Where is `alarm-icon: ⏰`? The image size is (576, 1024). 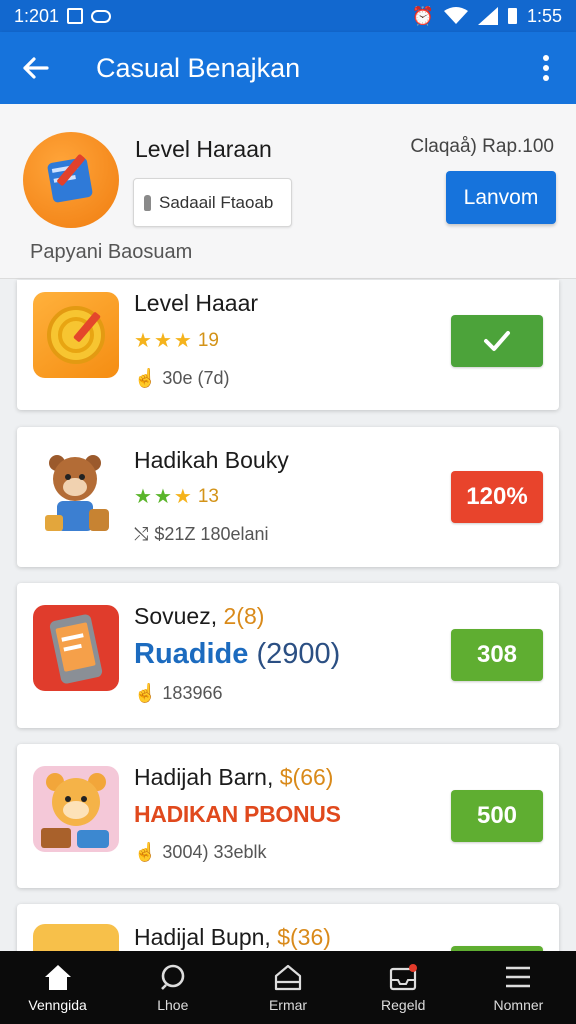
alarm-icon: ⏰ is located at coordinates (422, 15).